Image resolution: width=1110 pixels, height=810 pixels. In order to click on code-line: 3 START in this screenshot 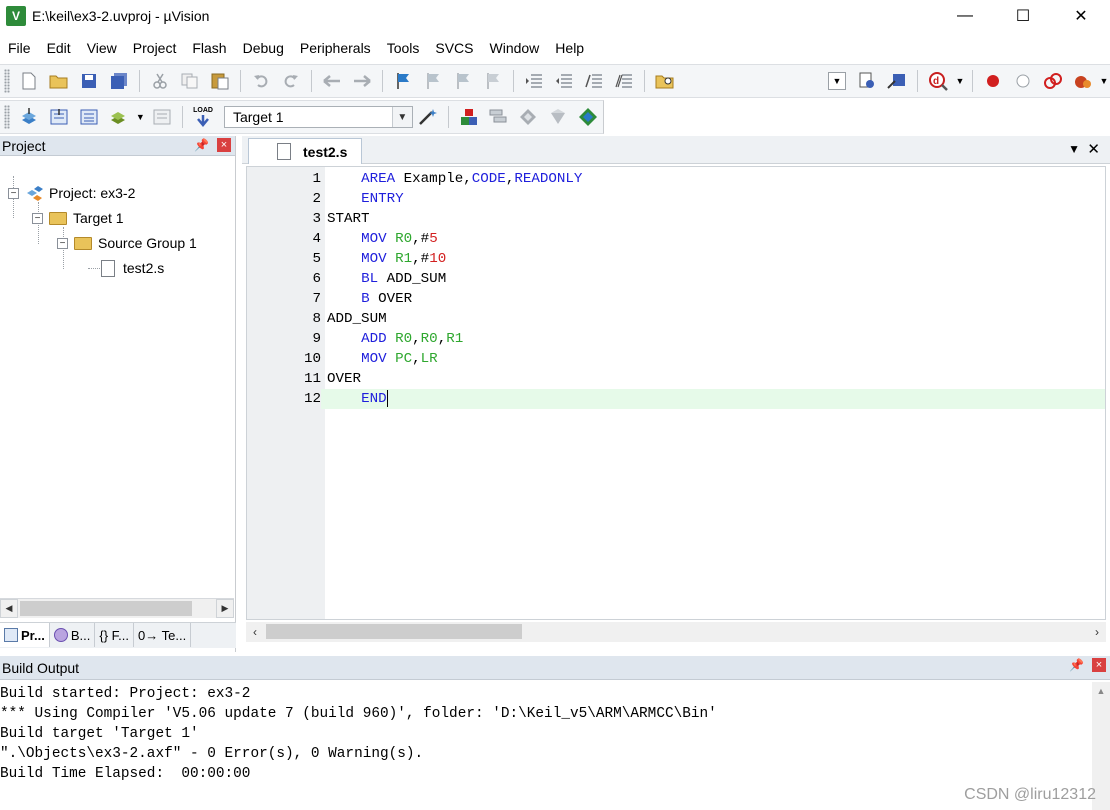, I will do `click(676, 219)`.